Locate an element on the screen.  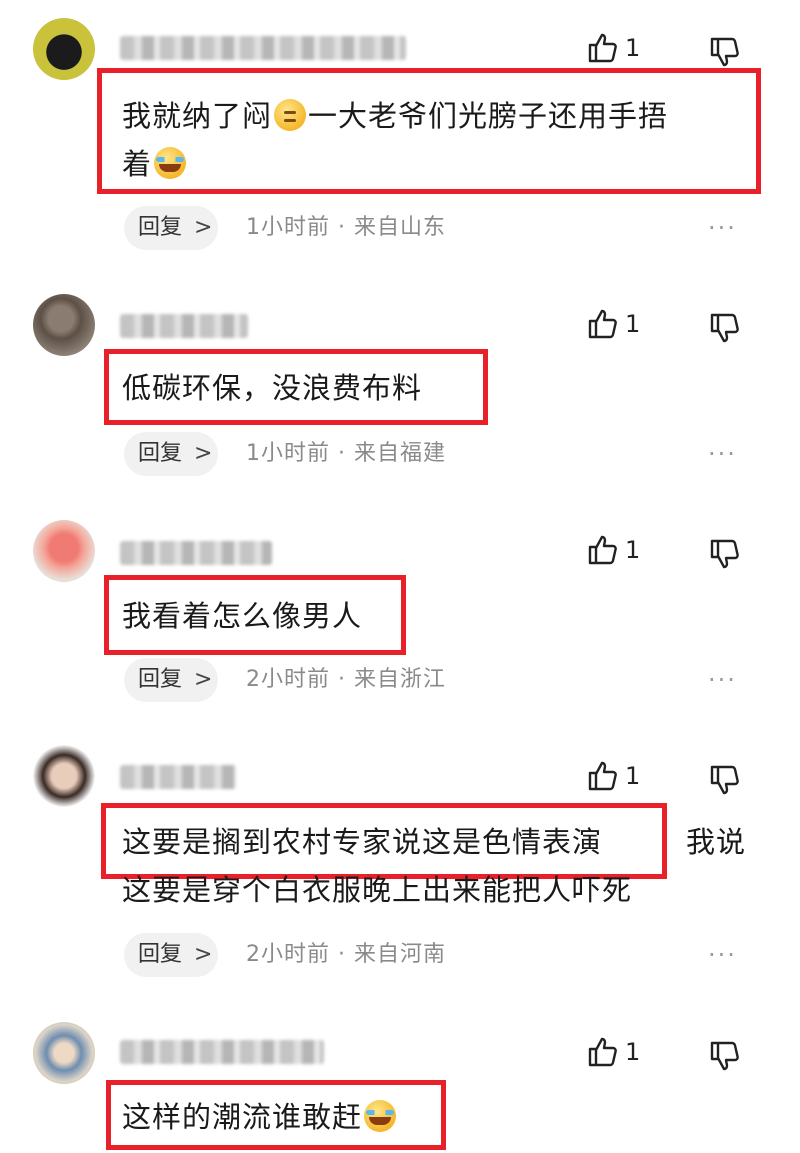
comment-meta: 1小时前 · 来自福建 is located at coordinates (346, 454).